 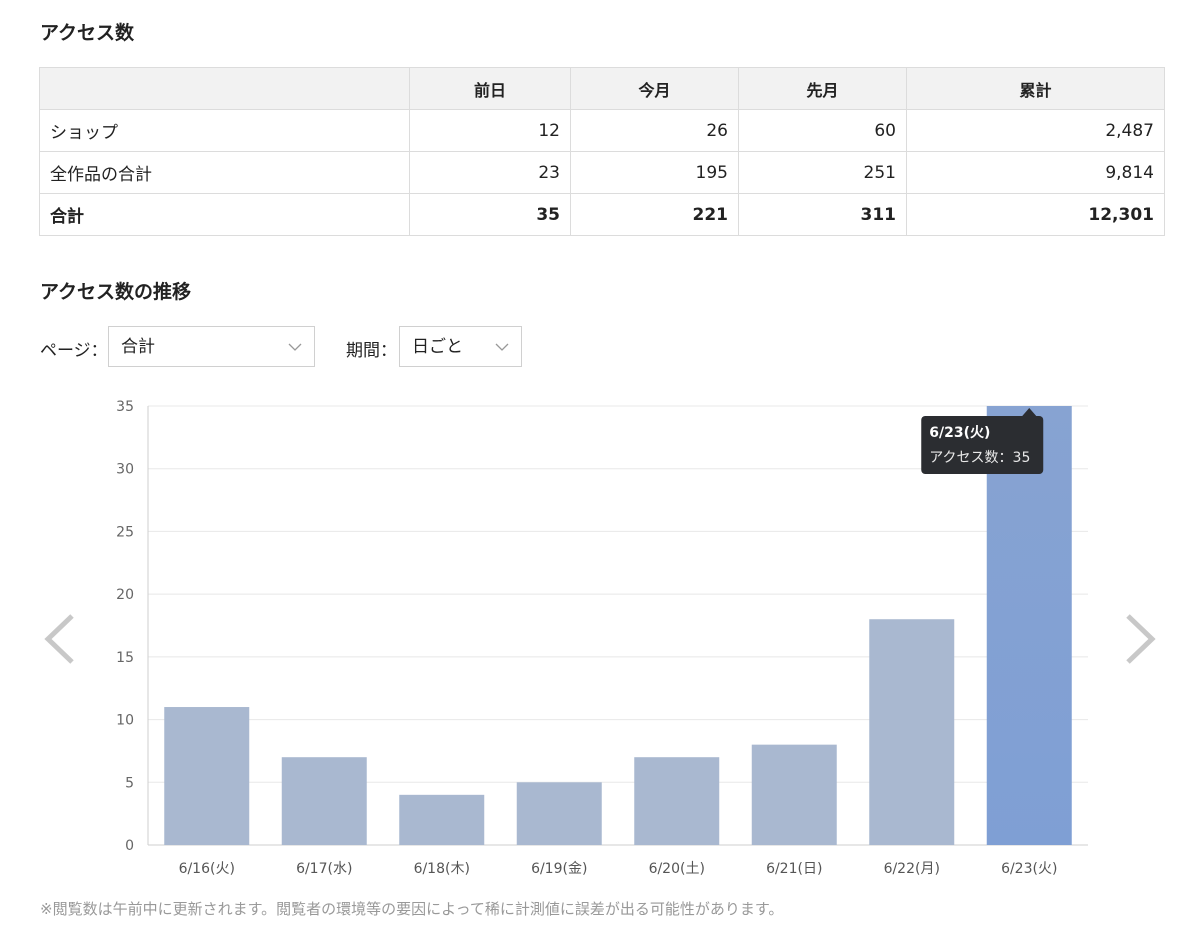 What do you see at coordinates (224, 130) in the screenshot?
I see `row-label: ショップ` at bounding box center [224, 130].